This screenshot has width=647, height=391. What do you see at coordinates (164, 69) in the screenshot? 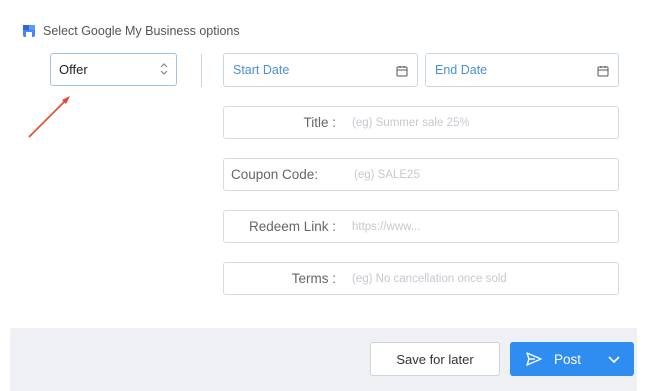
I see `select-updown-icon` at bounding box center [164, 69].